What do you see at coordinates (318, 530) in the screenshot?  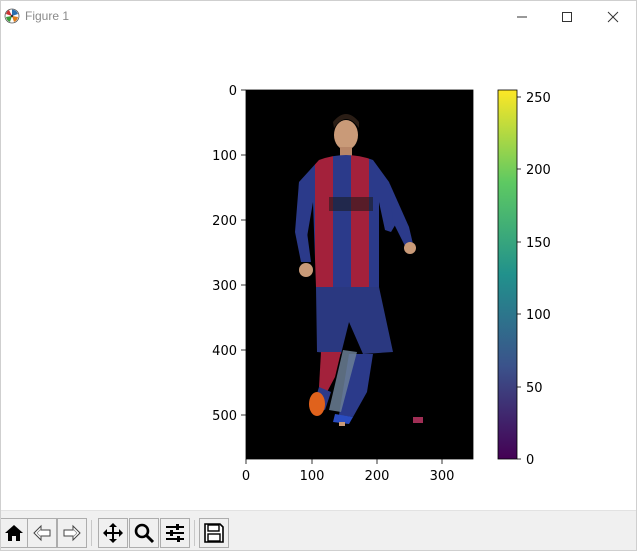 I see `navigation-toolbar` at bounding box center [318, 530].